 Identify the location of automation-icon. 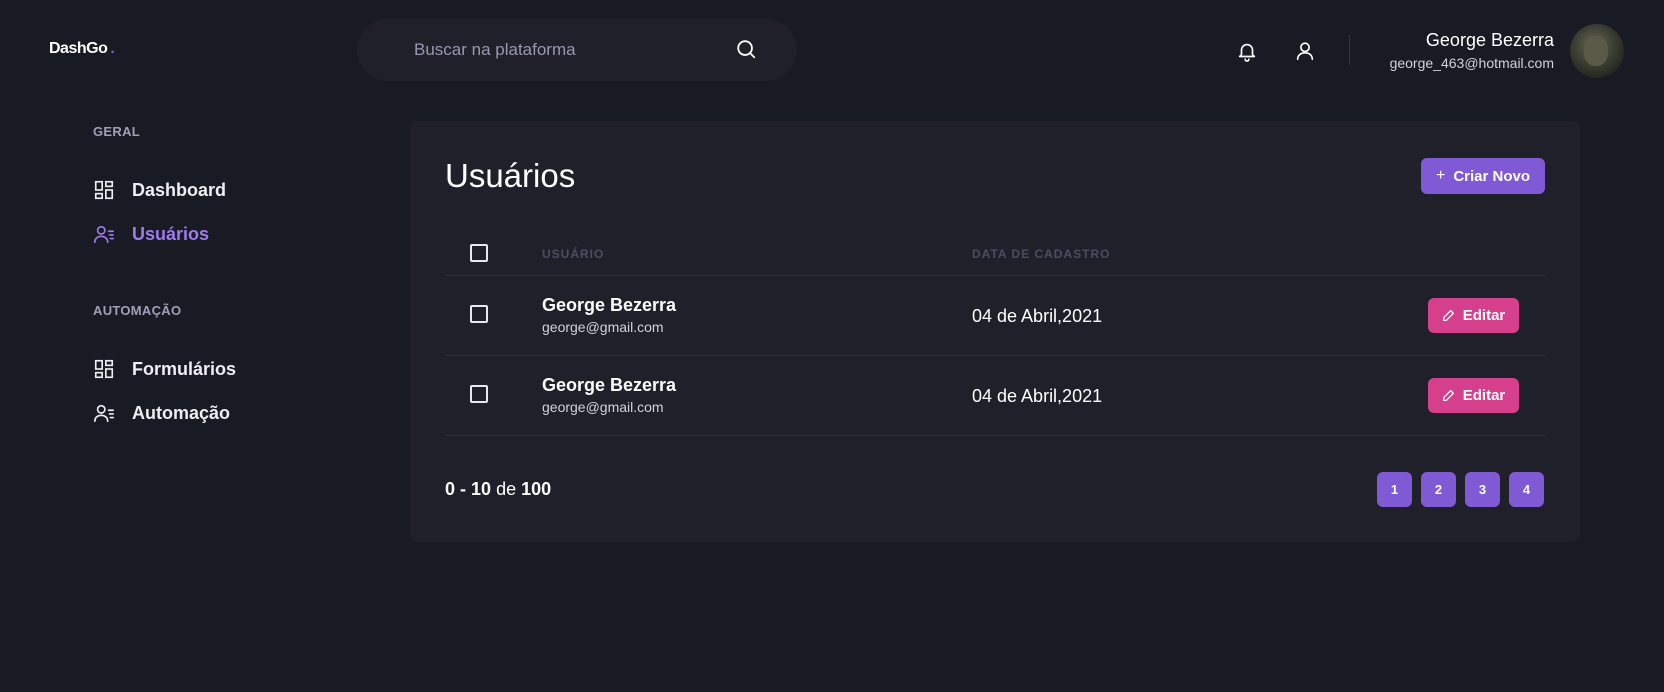
(104, 413).